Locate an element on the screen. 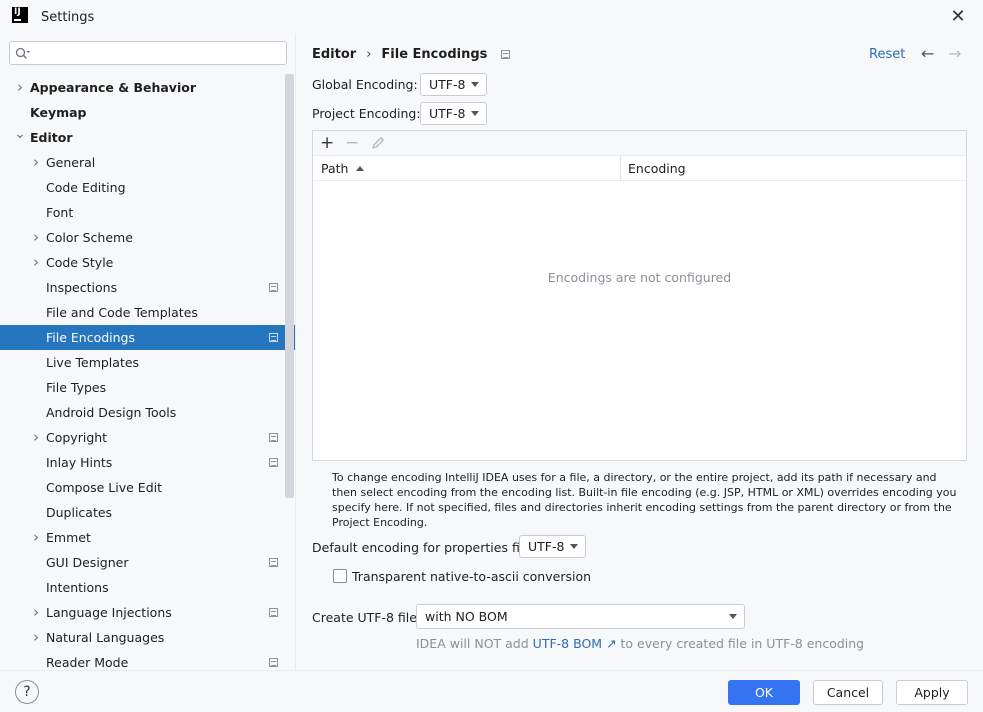 Image resolution: width=983 pixels, height=712 pixels. sort-ascending-icon is located at coordinates (360, 168).